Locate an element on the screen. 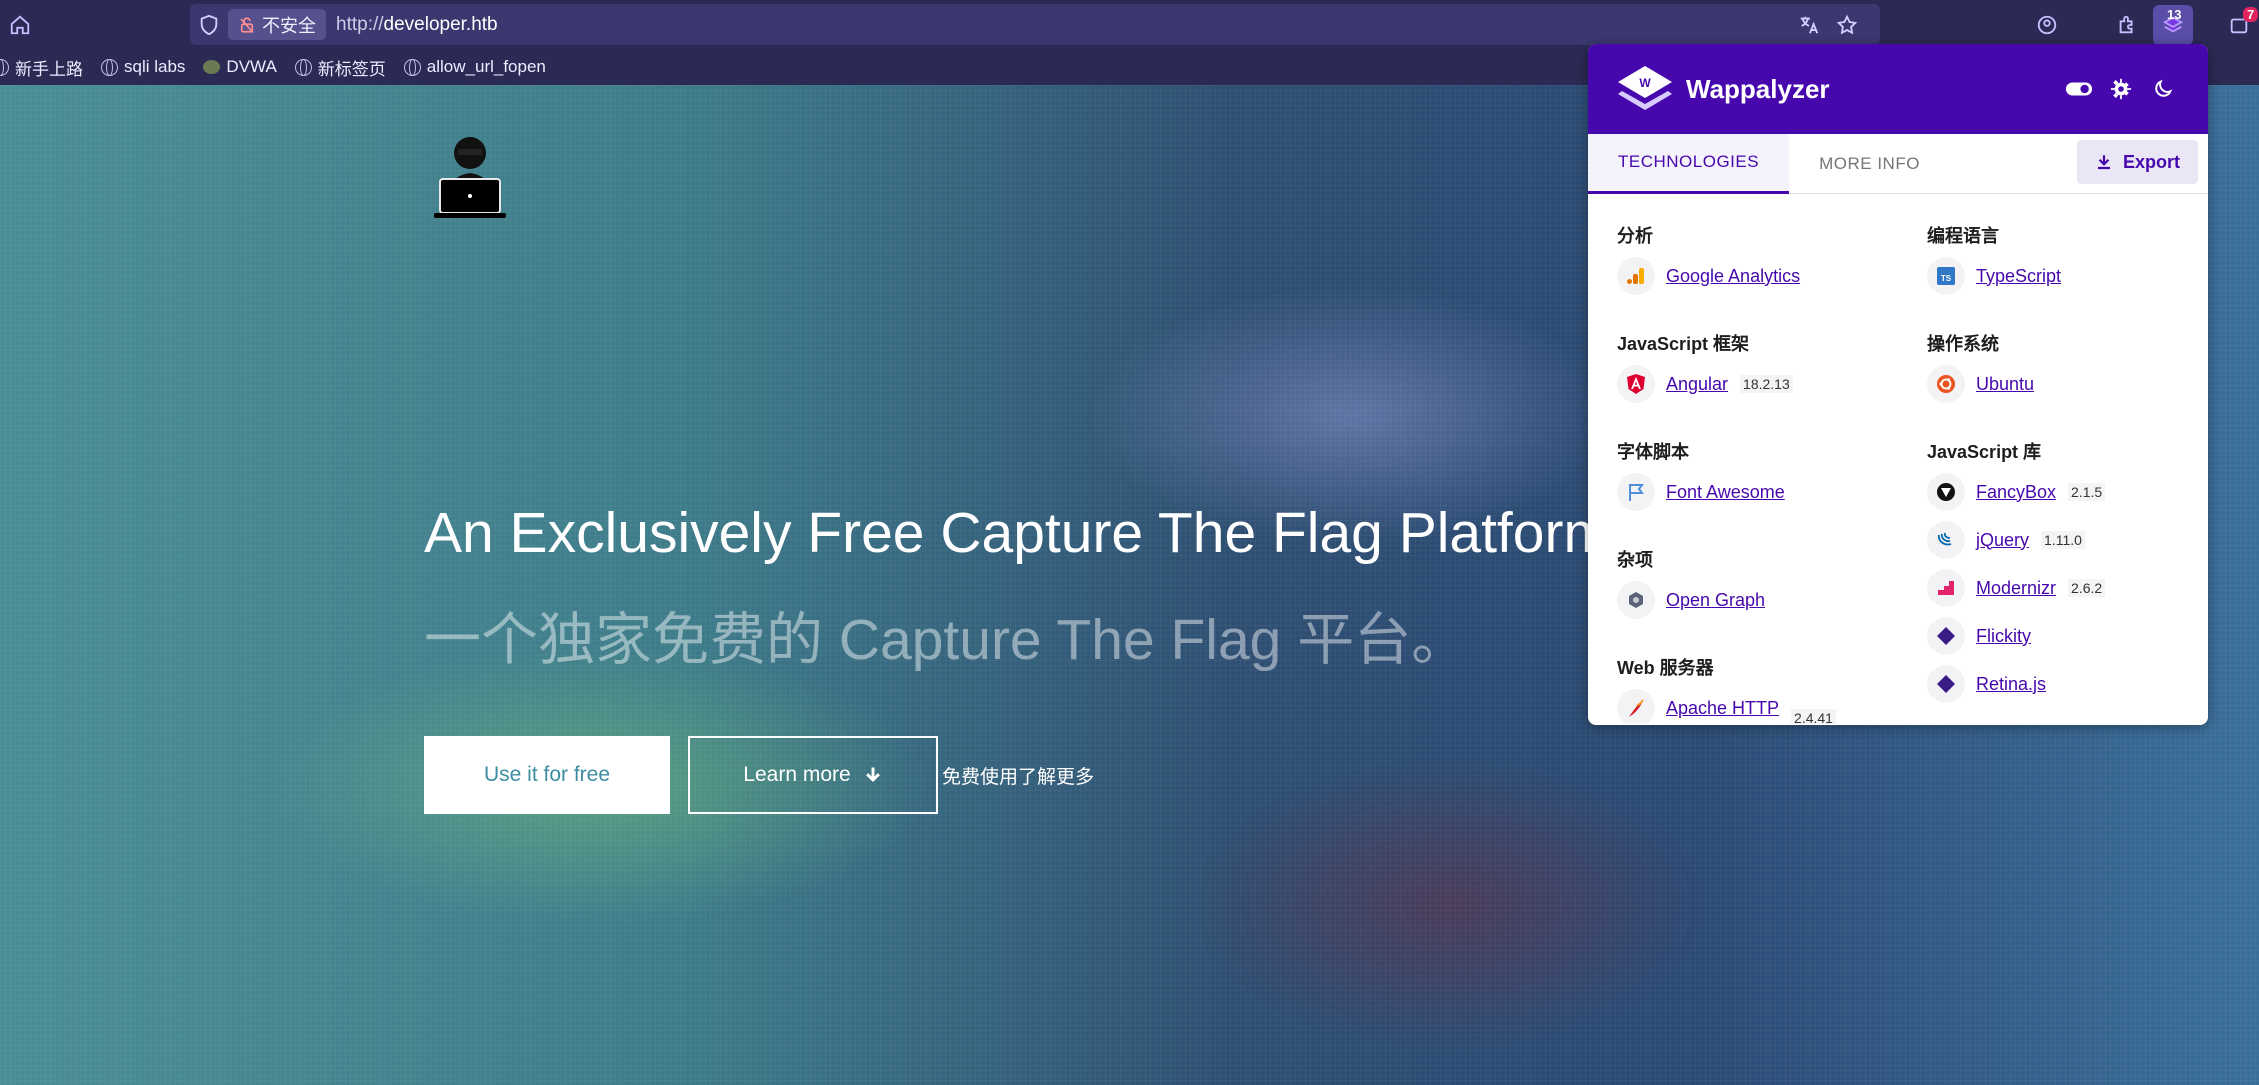 This screenshot has width=2259, height=1085. tech-item: Font Awesome is located at coordinates (1701, 492).